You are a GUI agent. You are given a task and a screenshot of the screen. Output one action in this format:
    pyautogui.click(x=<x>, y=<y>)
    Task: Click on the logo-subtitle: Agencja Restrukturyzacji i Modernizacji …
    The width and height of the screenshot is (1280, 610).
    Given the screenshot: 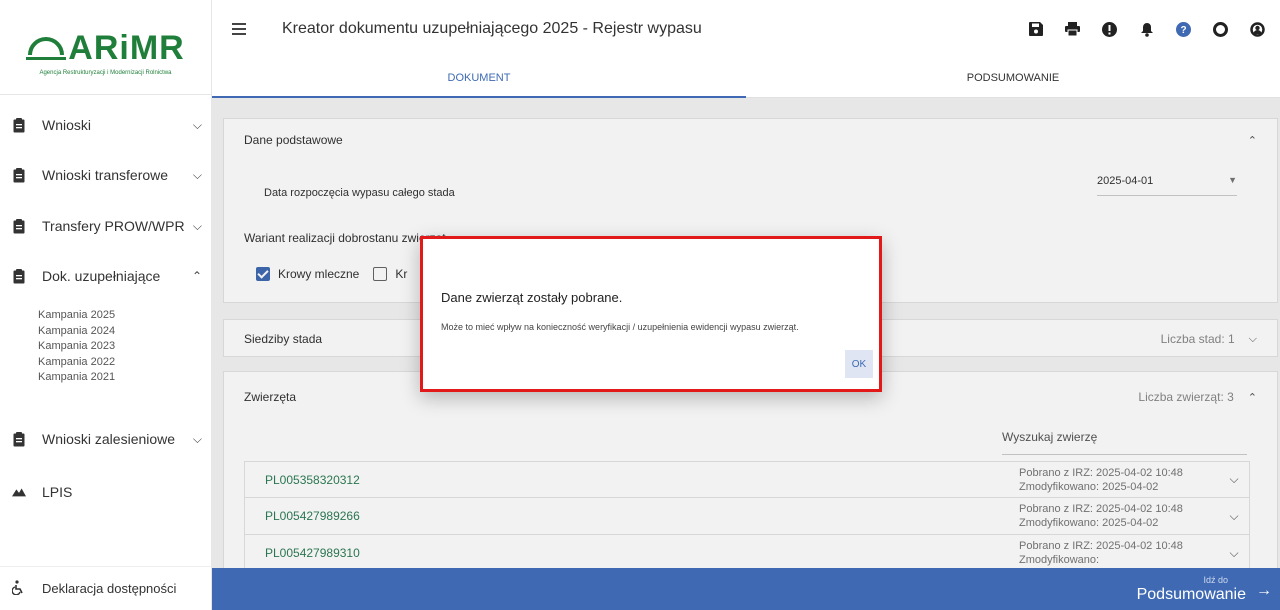 What is the action you would take?
    pyautogui.click(x=105, y=72)
    